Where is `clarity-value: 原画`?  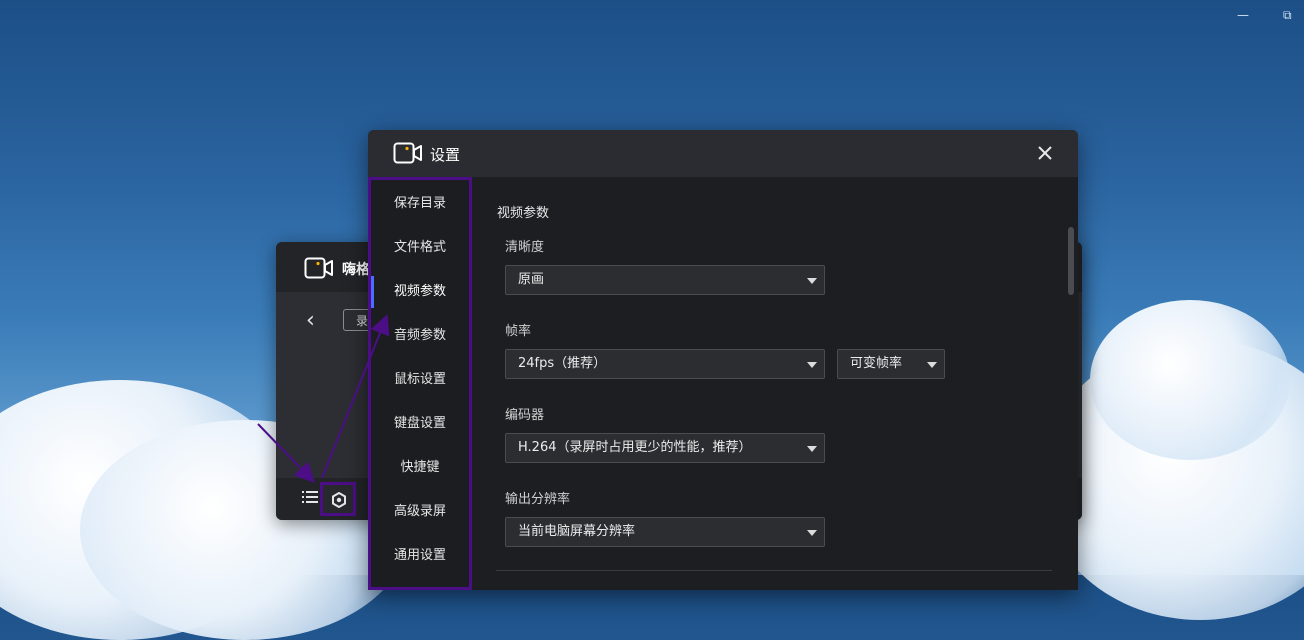
clarity-value: 原画 is located at coordinates (531, 279).